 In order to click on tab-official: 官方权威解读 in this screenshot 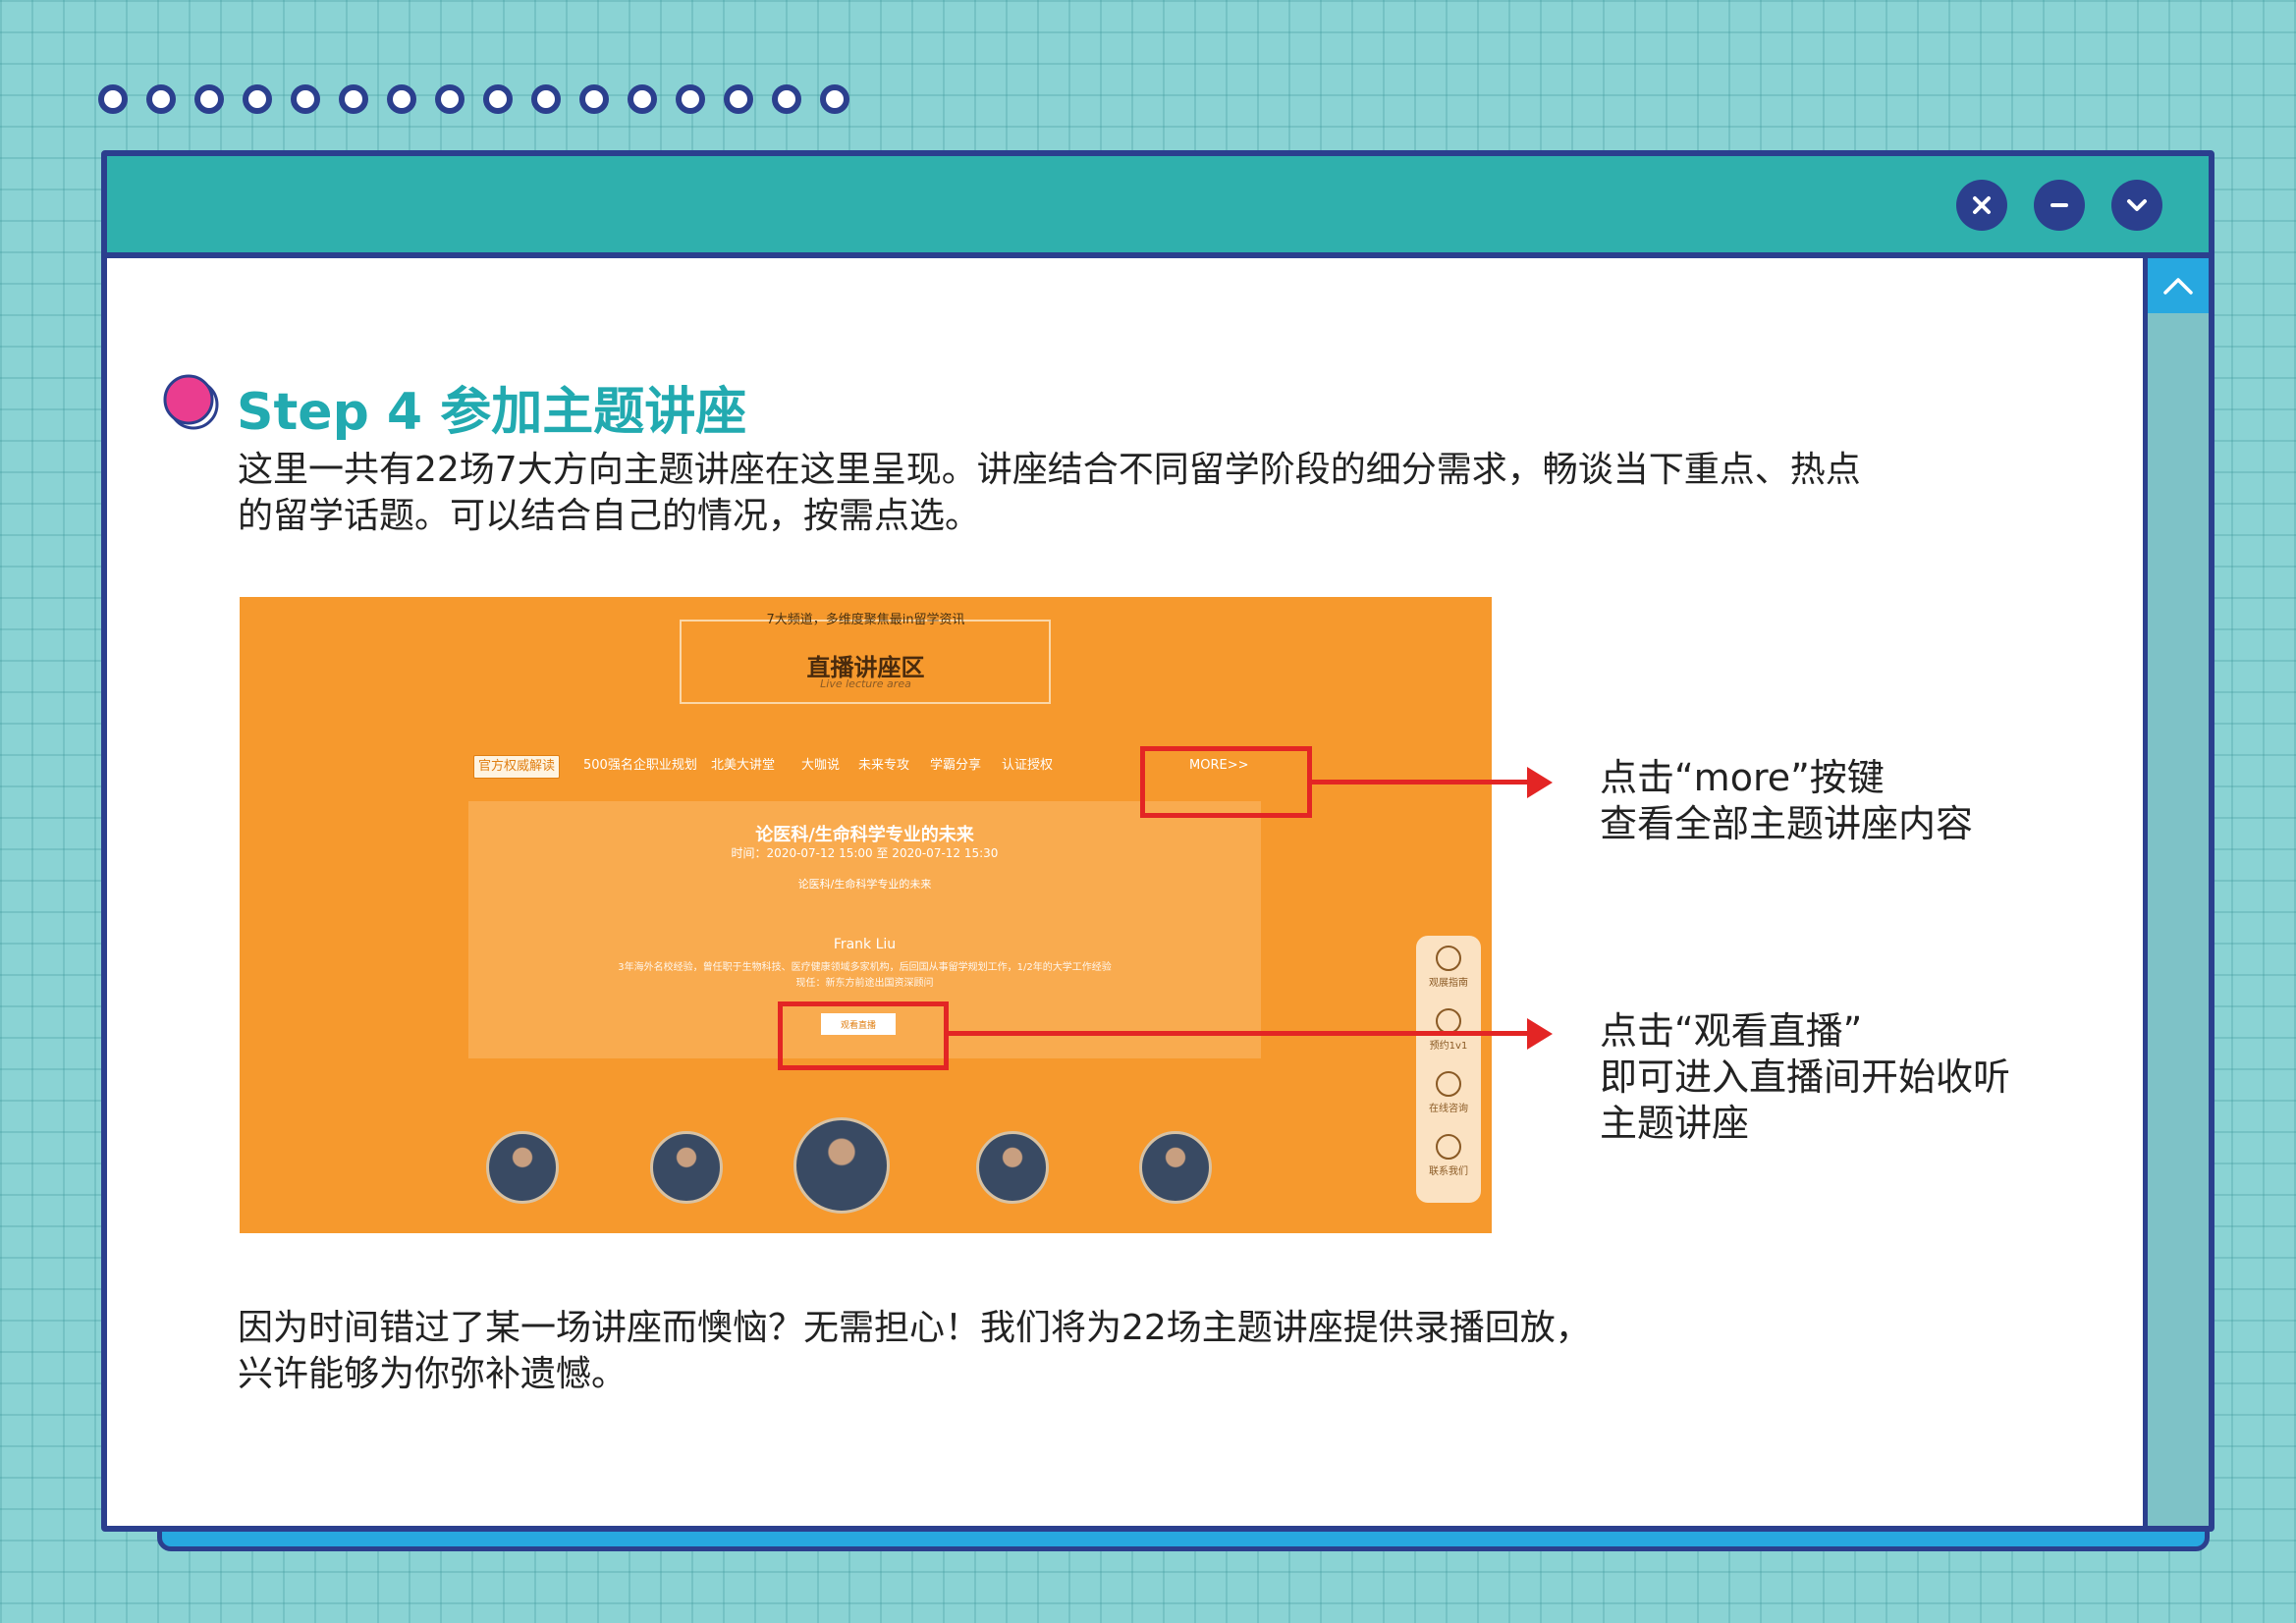, I will do `click(517, 767)`.